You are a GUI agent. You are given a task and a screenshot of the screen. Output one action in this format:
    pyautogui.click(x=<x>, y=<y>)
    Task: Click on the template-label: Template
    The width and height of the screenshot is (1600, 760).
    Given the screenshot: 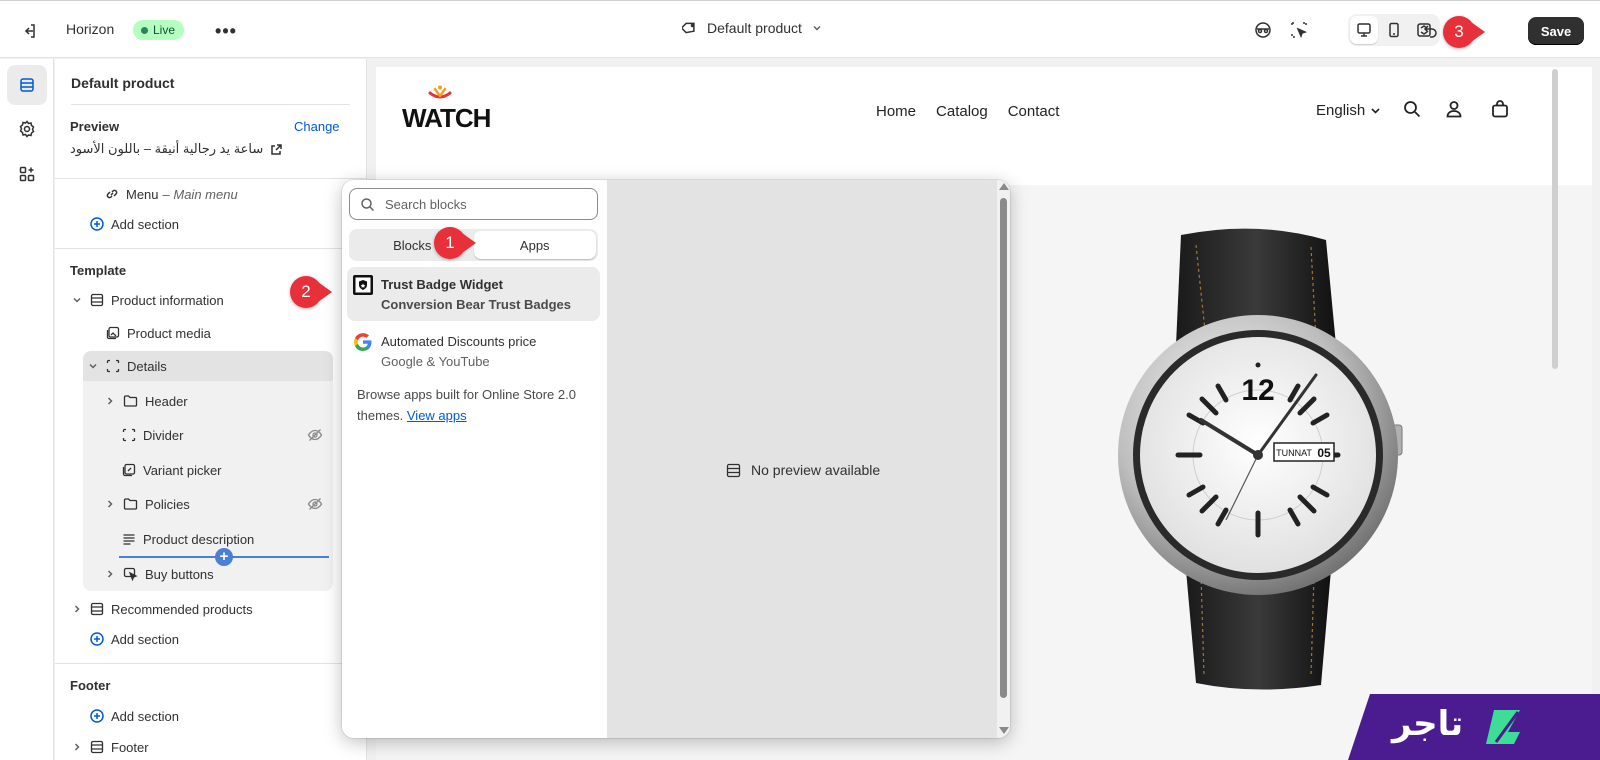 What is the action you would take?
    pyautogui.click(x=98, y=270)
    